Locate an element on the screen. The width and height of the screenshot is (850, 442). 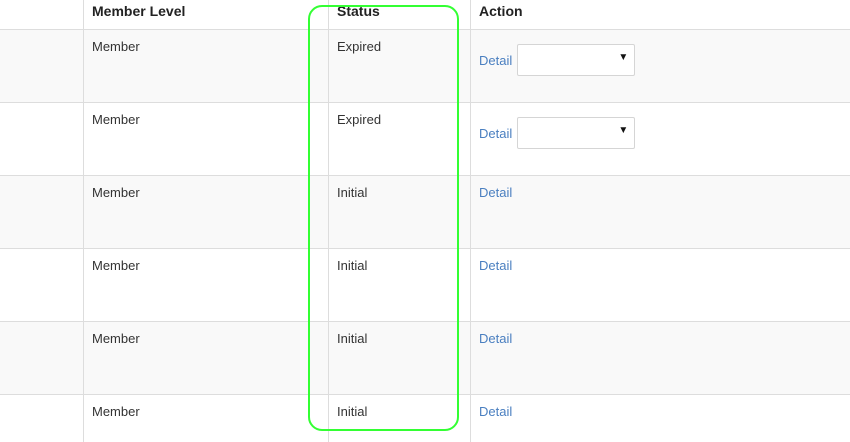
column-header-action: Action is located at coordinates (501, 11).